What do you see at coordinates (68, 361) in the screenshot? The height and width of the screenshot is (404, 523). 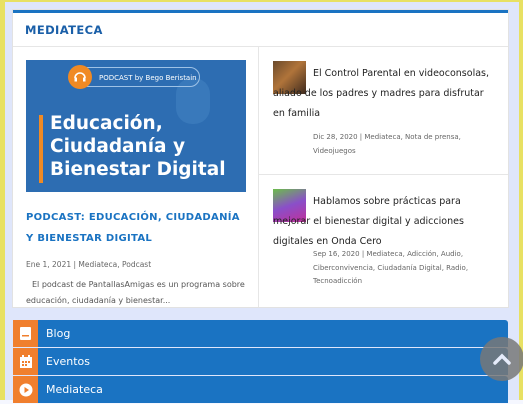 I see `menu-item-label: Eventos` at bounding box center [68, 361].